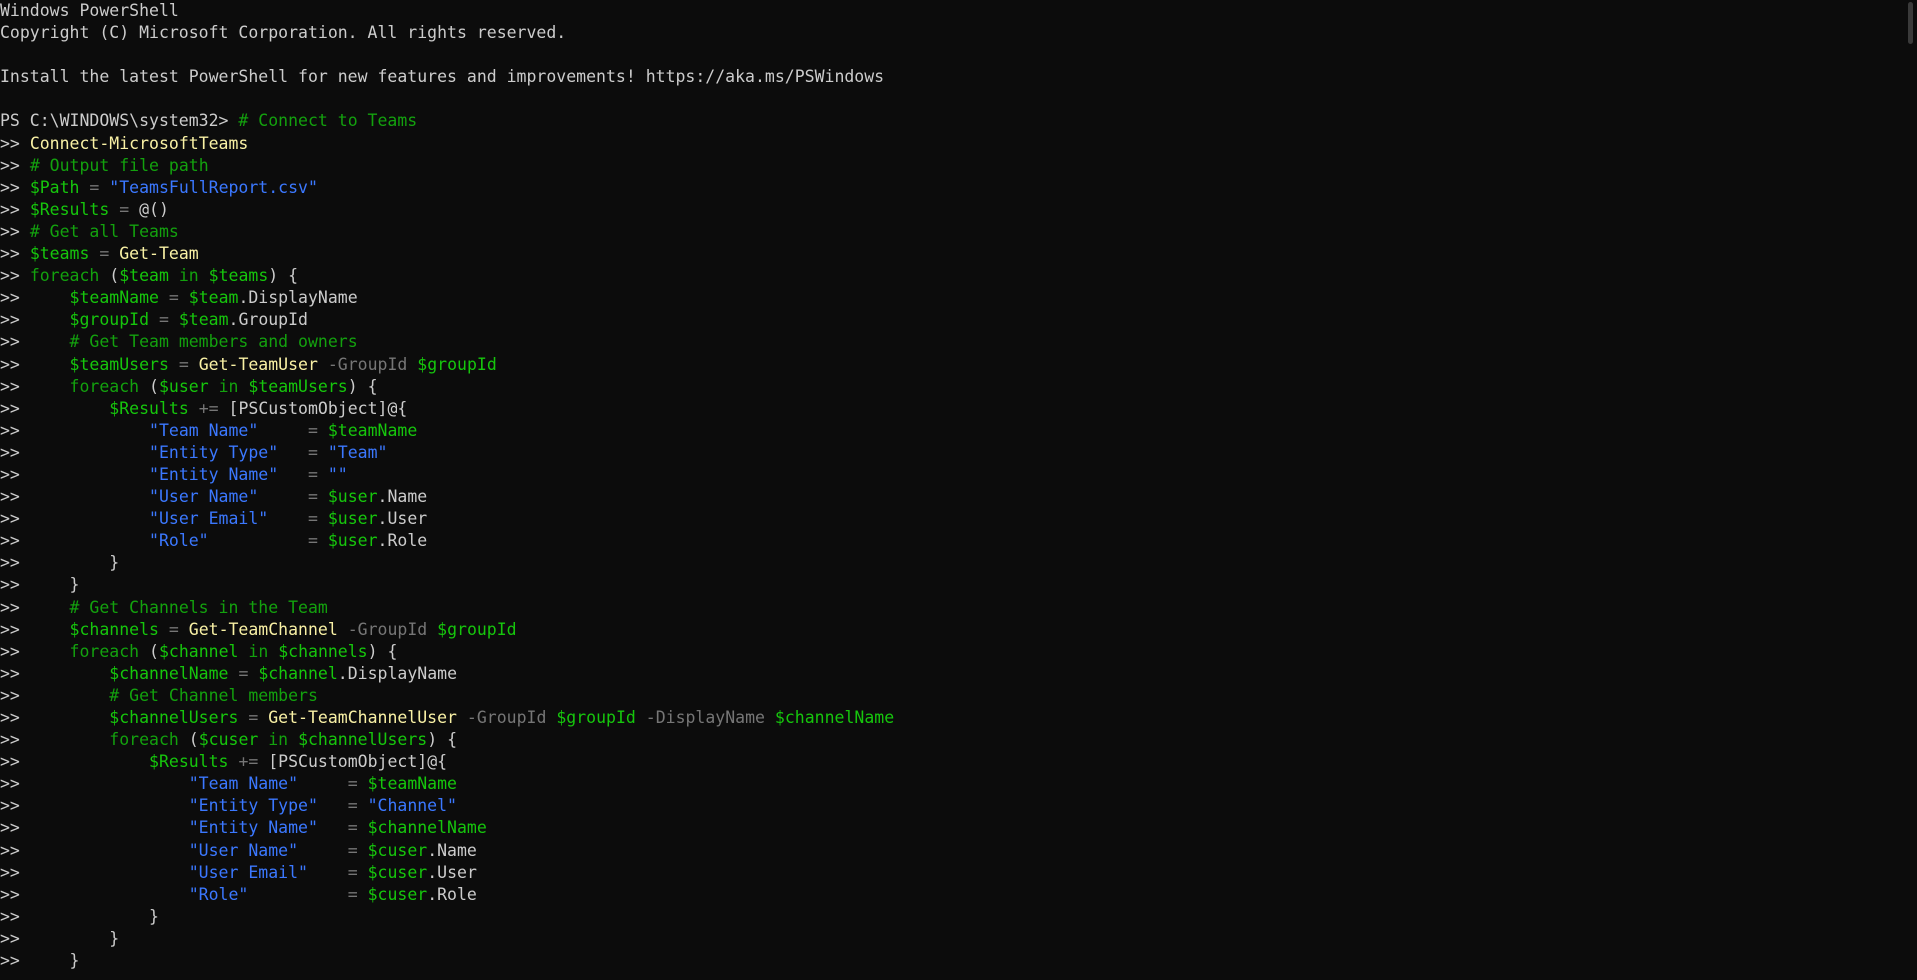  I want to click on console-token-string: "Role", so click(179, 541).